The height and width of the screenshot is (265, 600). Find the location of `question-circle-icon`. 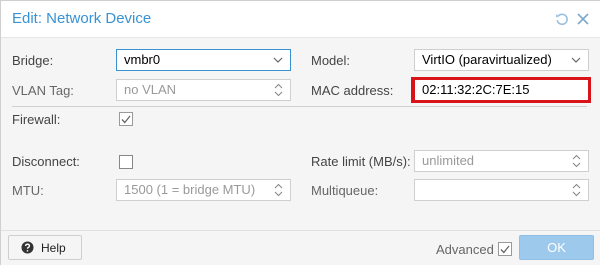

question-circle-icon is located at coordinates (27, 247).